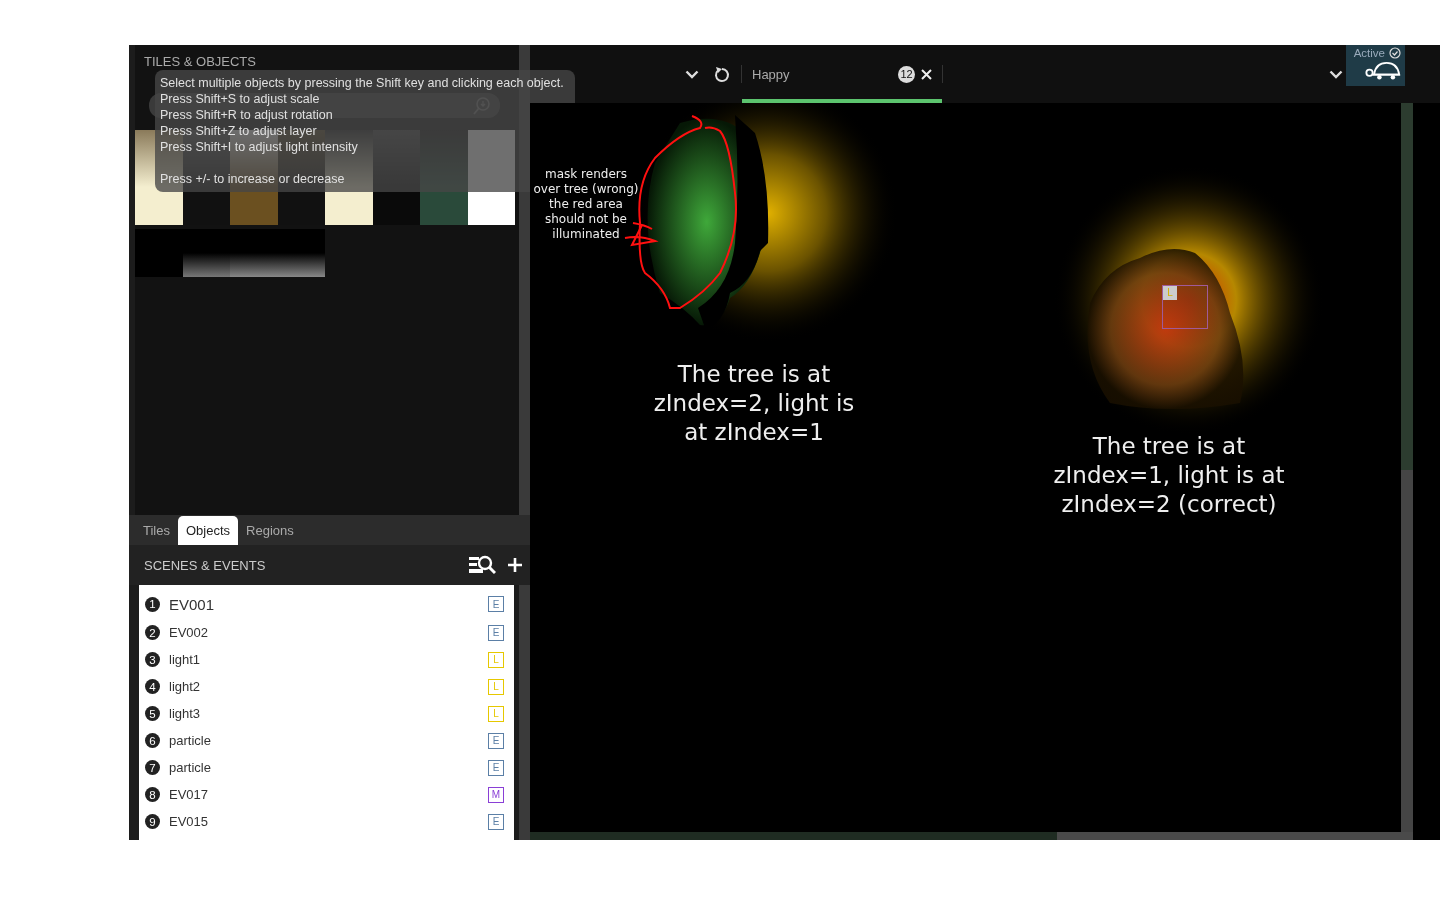  What do you see at coordinates (189, 794) in the screenshot?
I see `event-name: EV017` at bounding box center [189, 794].